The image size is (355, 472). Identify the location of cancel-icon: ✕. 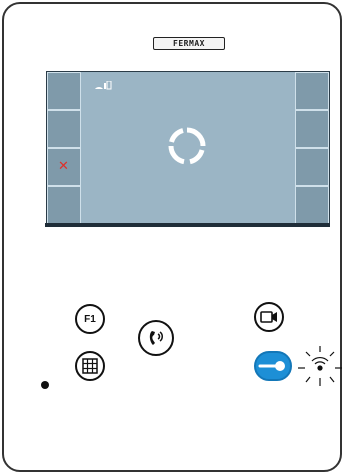
(63, 166).